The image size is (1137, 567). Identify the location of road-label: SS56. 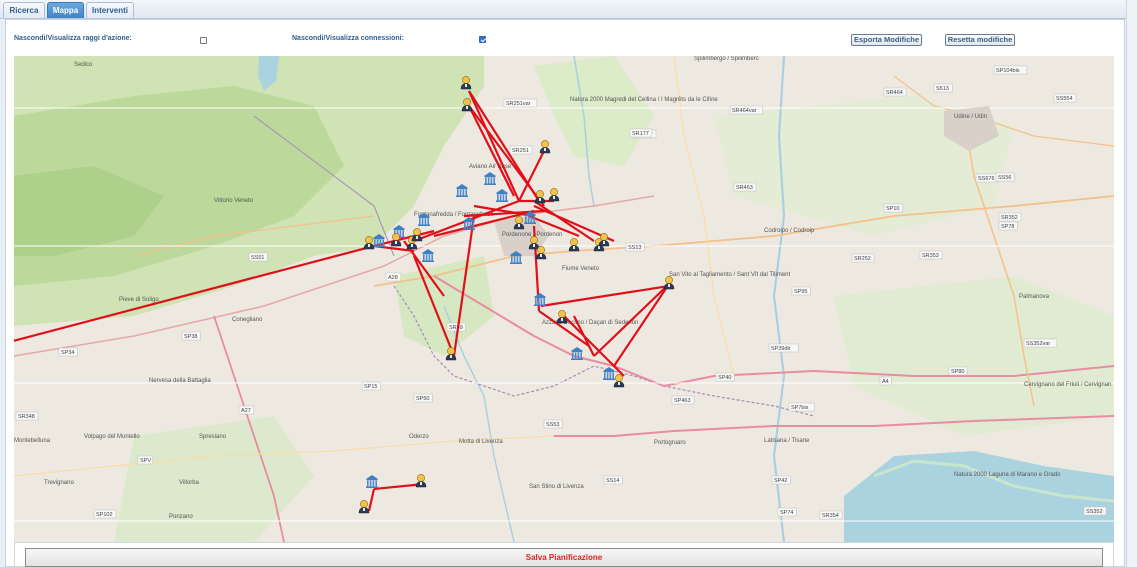
(1004, 178).